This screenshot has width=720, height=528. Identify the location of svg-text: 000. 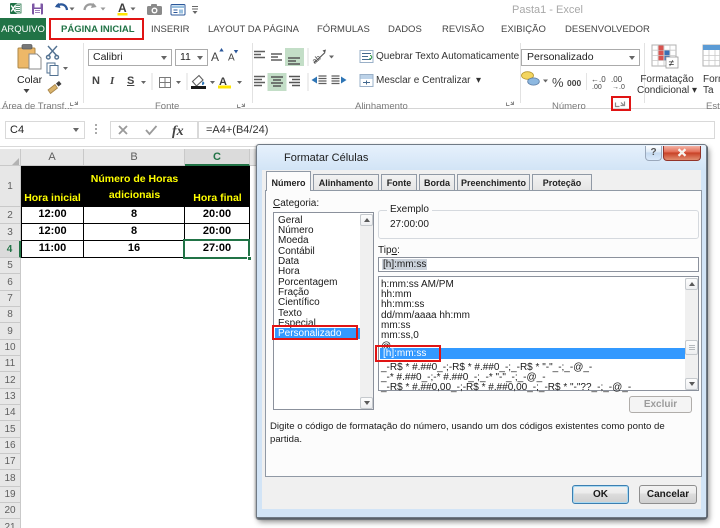
(574, 83).